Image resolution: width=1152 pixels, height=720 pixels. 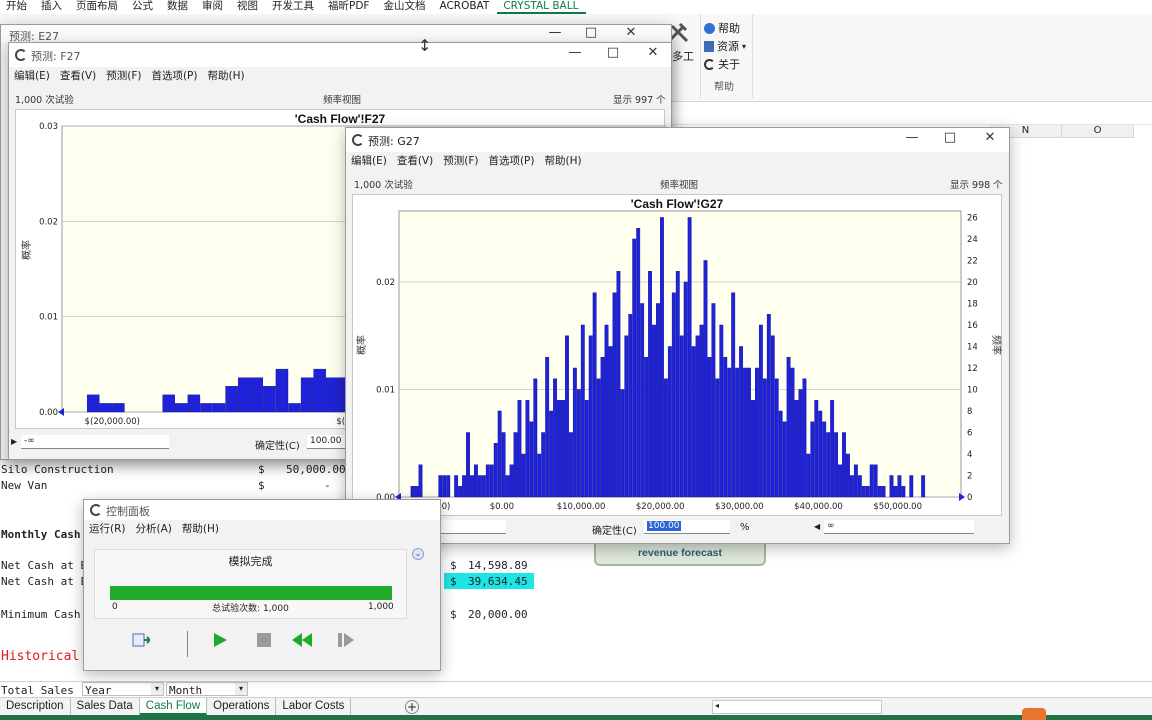 I want to click on year-dropdown: Year ▾, so click(x=123, y=689).